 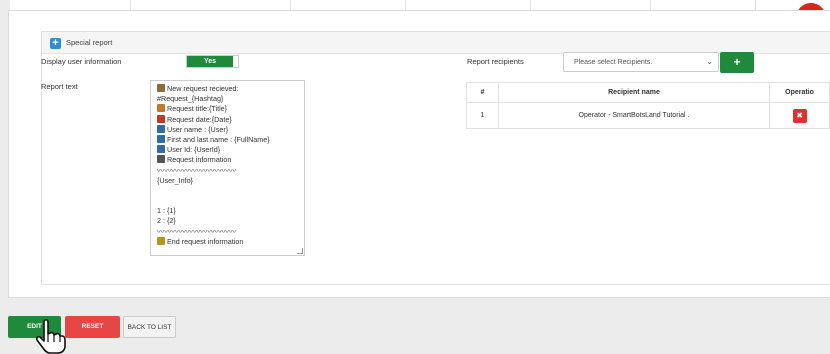 What do you see at coordinates (227, 221) in the screenshot?
I see `report-text-line: 2 : {2}` at bounding box center [227, 221].